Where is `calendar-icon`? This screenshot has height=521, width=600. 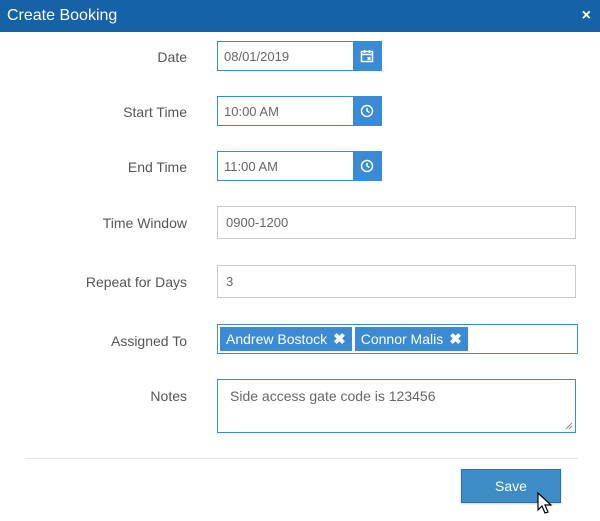 calendar-icon is located at coordinates (367, 56).